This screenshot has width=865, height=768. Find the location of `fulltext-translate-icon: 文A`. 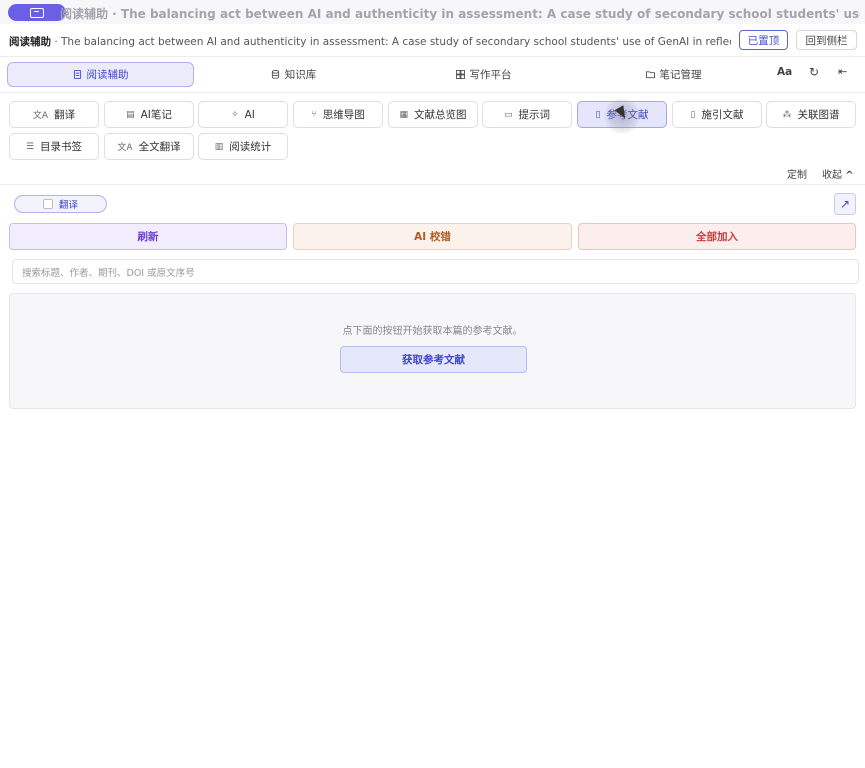

fulltext-translate-icon: 文A is located at coordinates (125, 148).